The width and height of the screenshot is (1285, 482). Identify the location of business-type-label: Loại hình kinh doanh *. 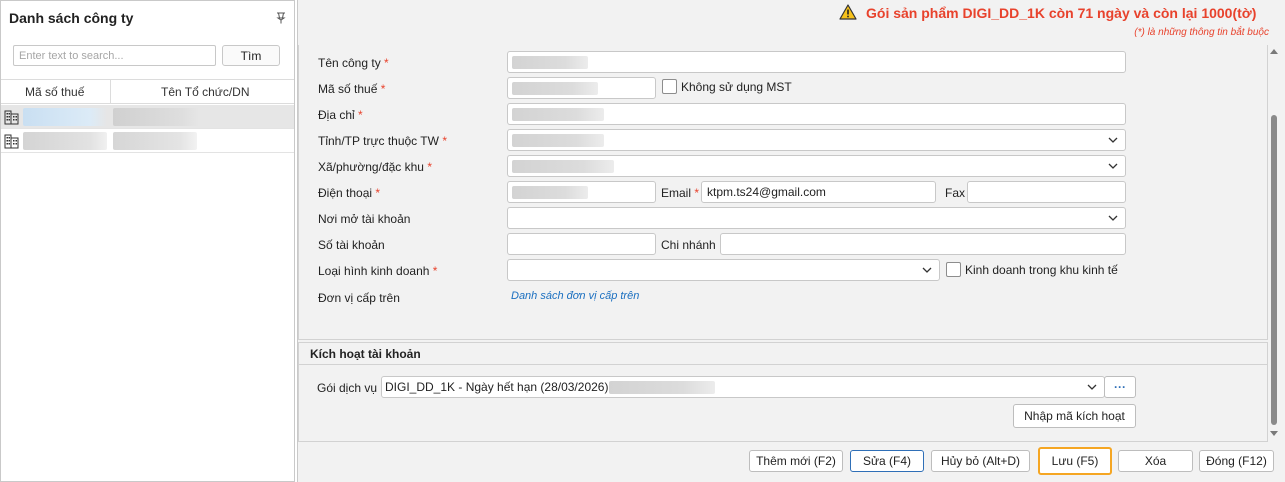
(378, 271).